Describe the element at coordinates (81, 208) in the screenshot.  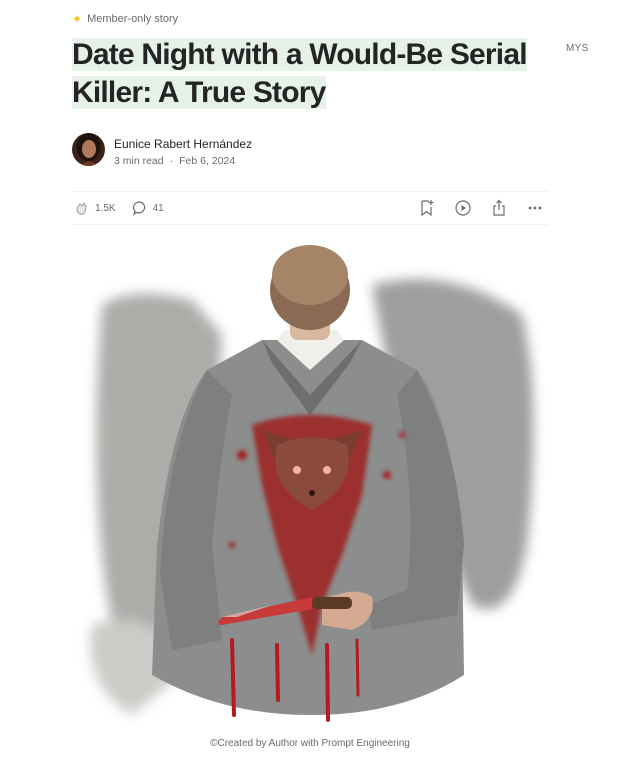
I see `clap-icon` at that location.